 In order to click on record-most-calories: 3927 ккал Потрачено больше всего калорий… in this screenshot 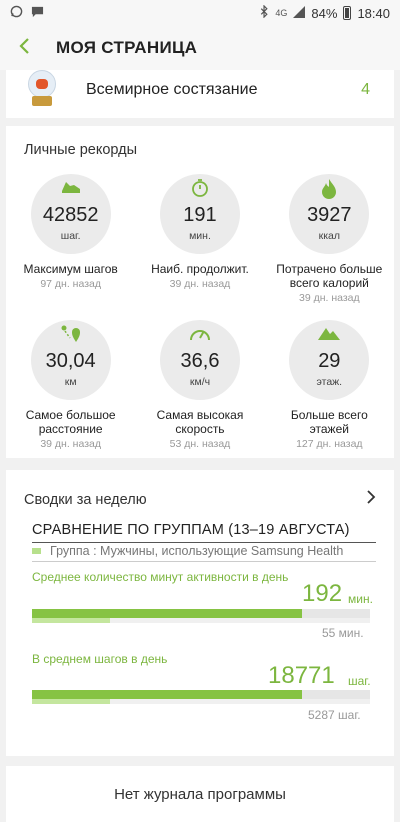, I will do `click(329, 239)`.